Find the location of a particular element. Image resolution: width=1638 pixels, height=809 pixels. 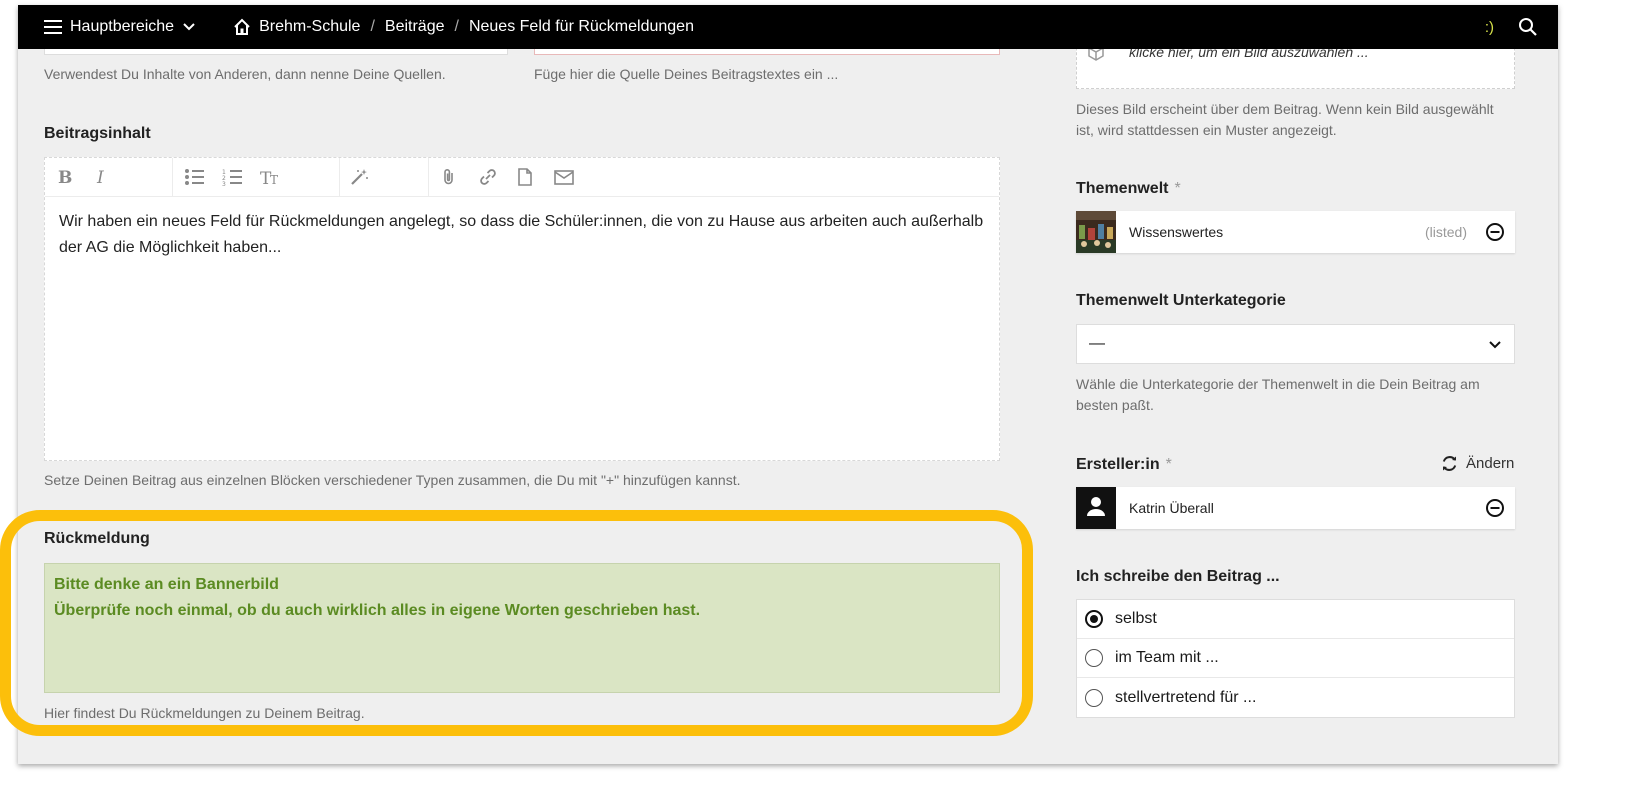

change-author-label: Ändern is located at coordinates (1490, 463).